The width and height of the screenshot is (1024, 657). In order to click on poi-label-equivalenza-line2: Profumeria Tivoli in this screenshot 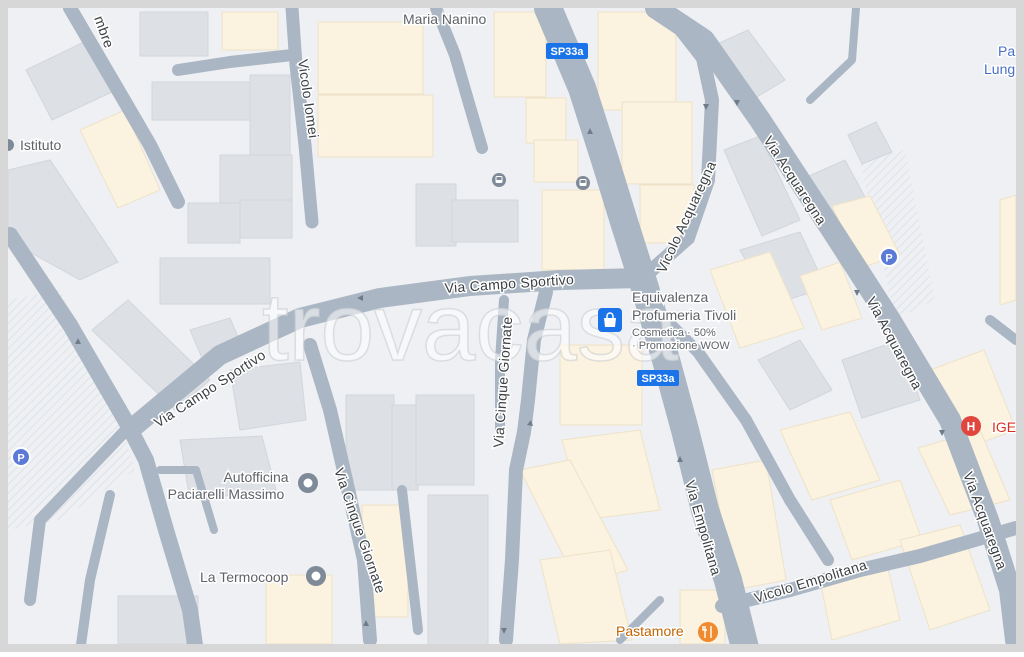, I will do `click(684, 315)`.